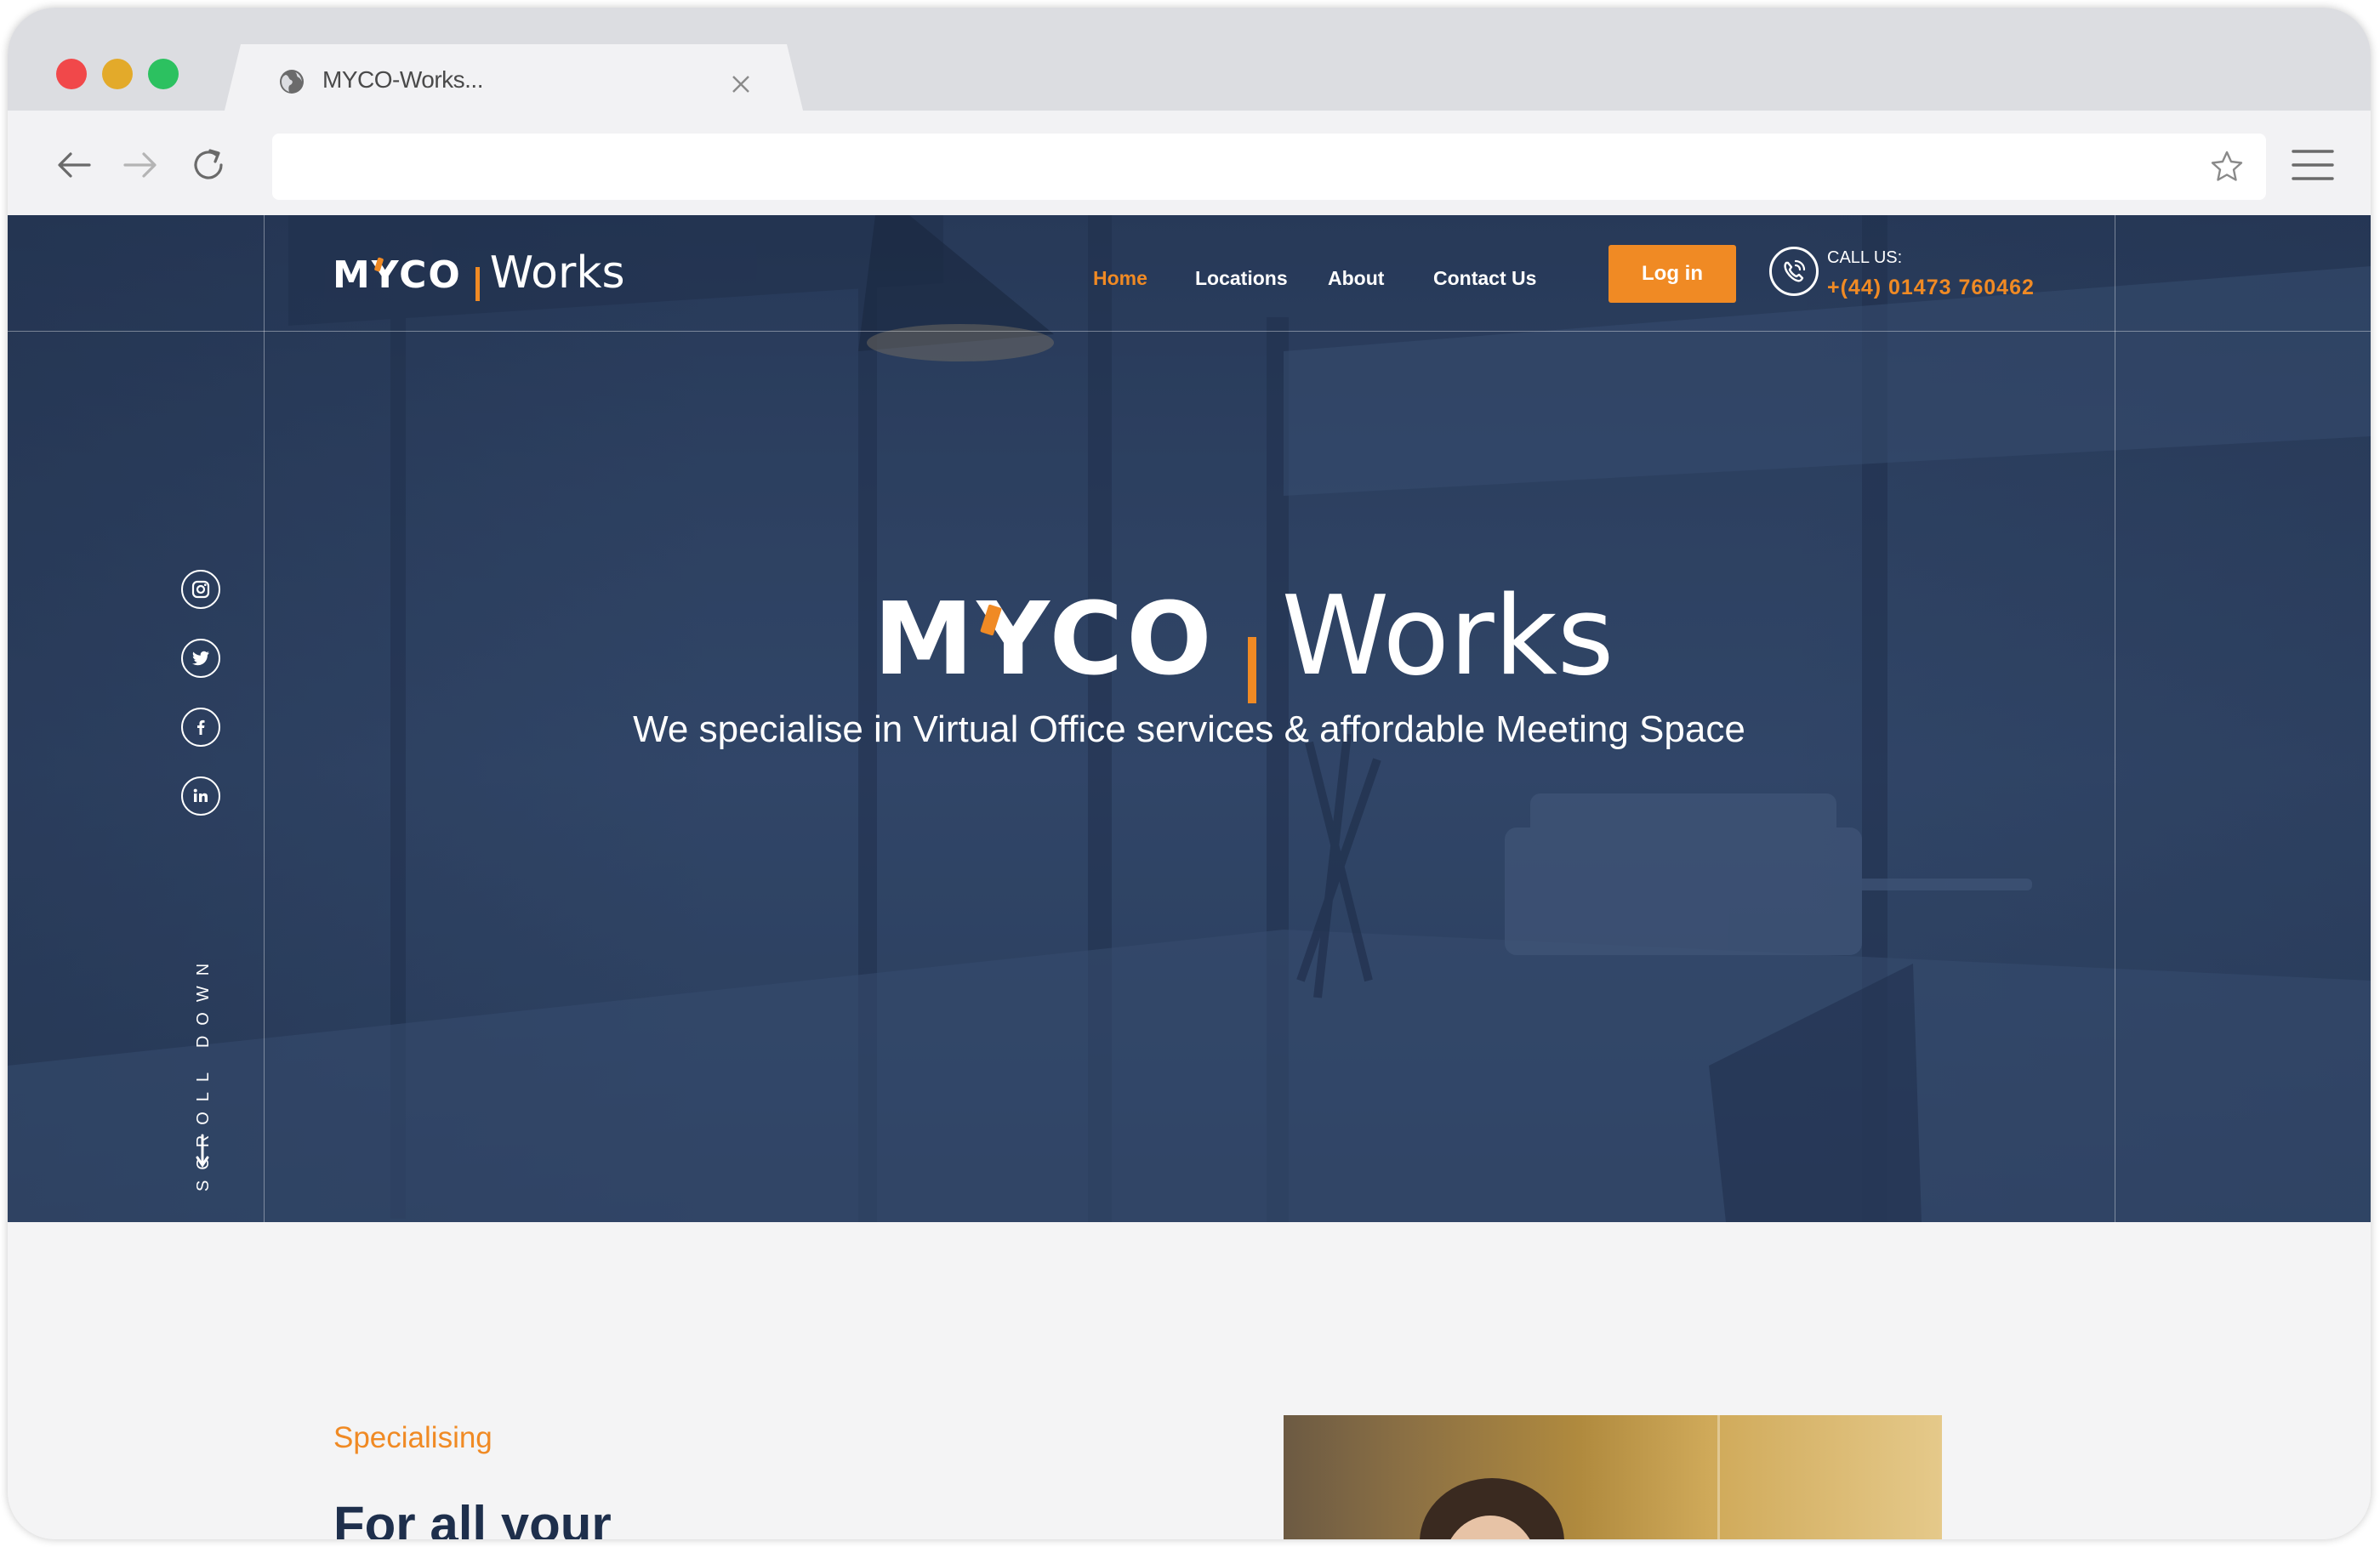 The width and height of the screenshot is (2380, 1547). I want to click on hero-logo-mark: MYCO, so click(1045, 638).